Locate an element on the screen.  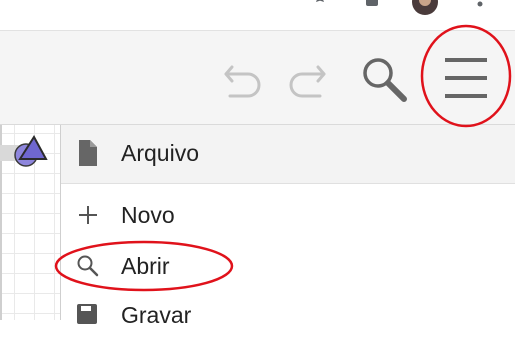
browser-chrome is located at coordinates (257, 15).